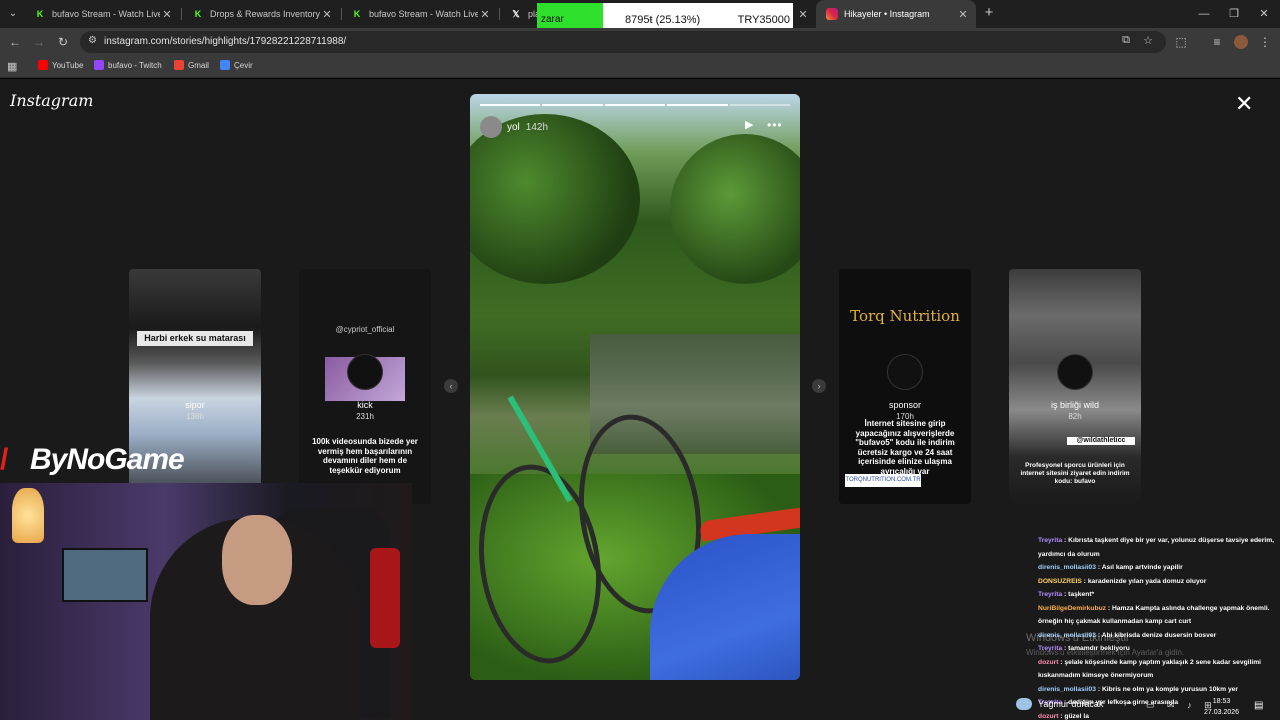 Image resolution: width=1280 pixels, height=720 pixels. I want to click on thumbnail-name: sponsor, so click(905, 405).